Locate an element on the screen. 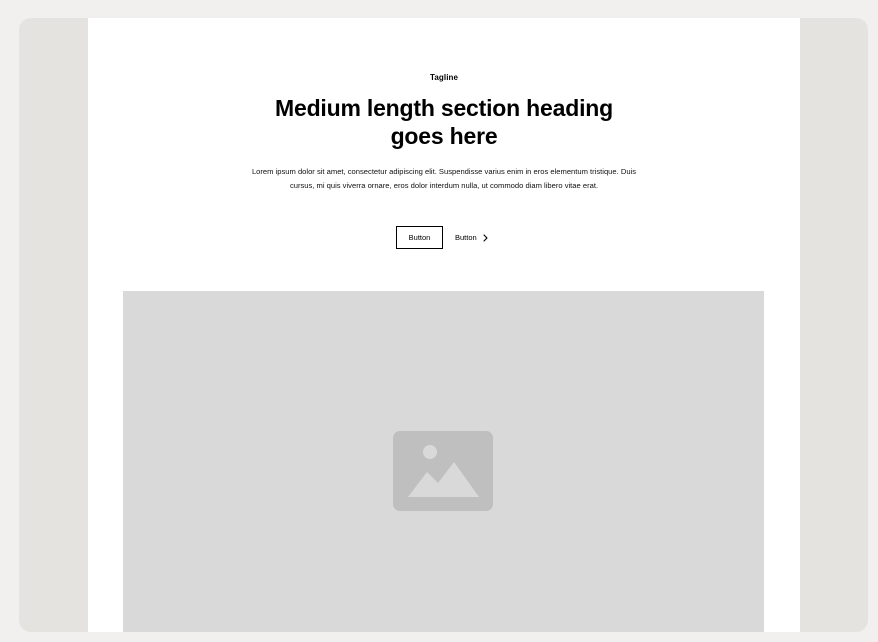 The image size is (878, 642). secondary-button-label: Button is located at coordinates (466, 237).